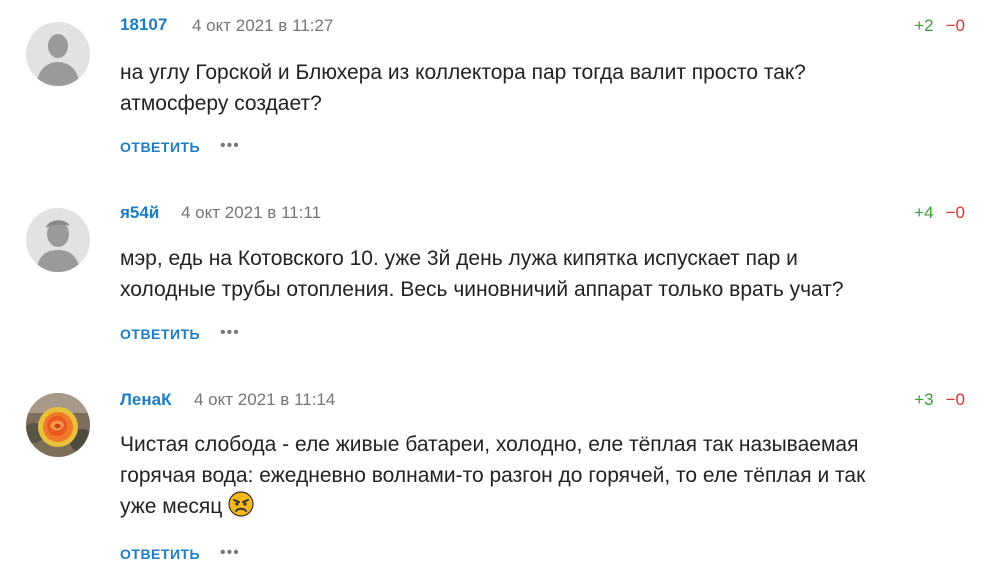 This screenshot has width=995, height=578. What do you see at coordinates (545, 508) in the screenshot?
I see `comment-text-line: уже месяц` at bounding box center [545, 508].